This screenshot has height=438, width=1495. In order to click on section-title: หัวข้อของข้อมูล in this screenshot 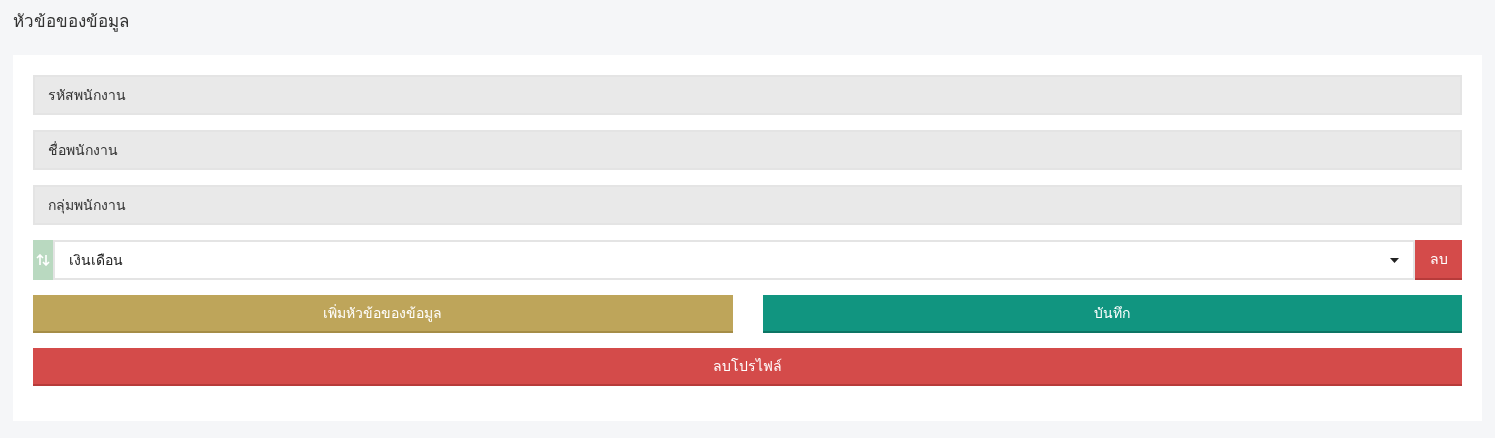, I will do `click(71, 22)`.